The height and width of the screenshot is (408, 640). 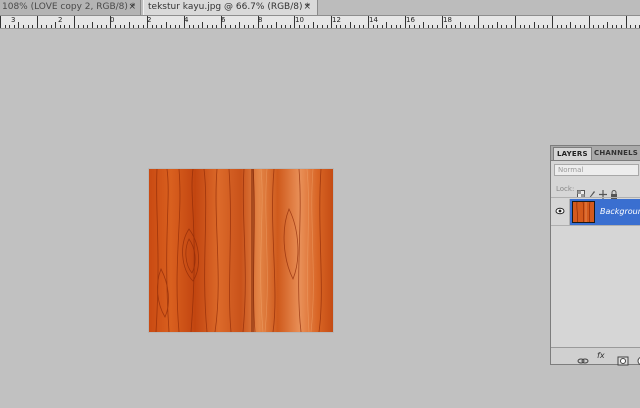 What do you see at coordinates (620, 211) in the screenshot?
I see `layer-name: Background` at bounding box center [620, 211].